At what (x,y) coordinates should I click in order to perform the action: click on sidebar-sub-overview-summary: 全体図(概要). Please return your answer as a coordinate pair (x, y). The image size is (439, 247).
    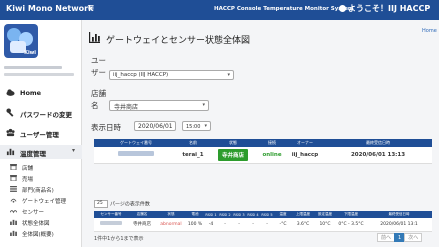
    Looking at the image, I should click on (41, 233).